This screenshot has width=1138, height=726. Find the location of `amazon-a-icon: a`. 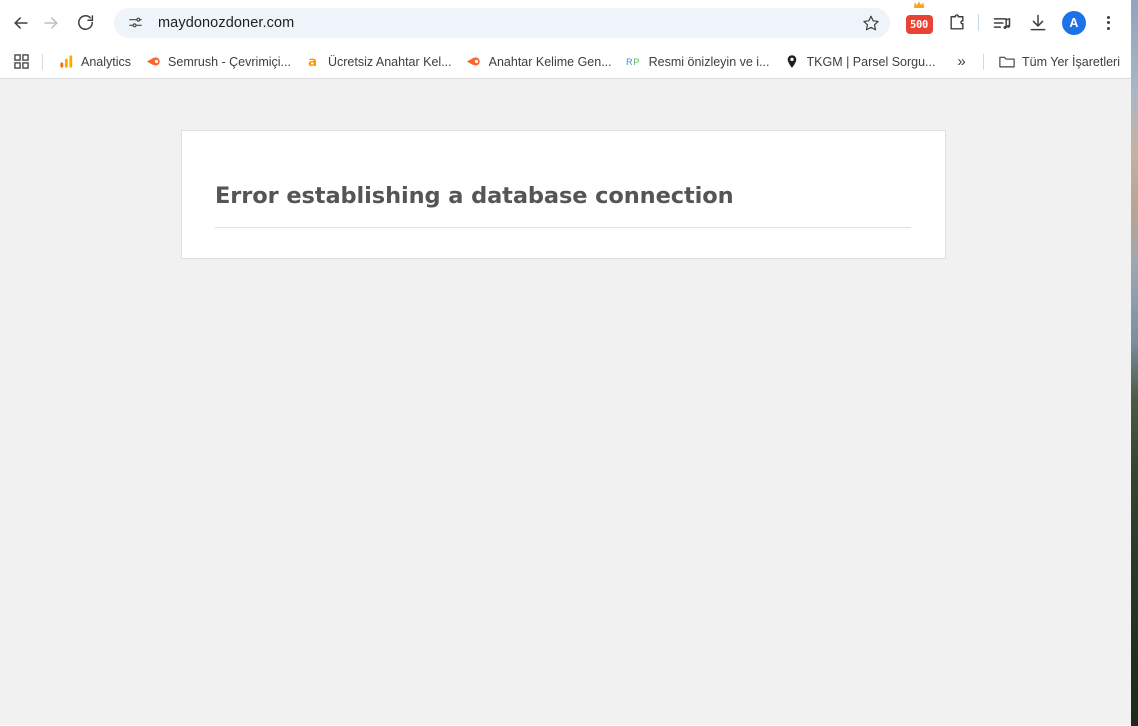

amazon-a-icon: a is located at coordinates (313, 62).